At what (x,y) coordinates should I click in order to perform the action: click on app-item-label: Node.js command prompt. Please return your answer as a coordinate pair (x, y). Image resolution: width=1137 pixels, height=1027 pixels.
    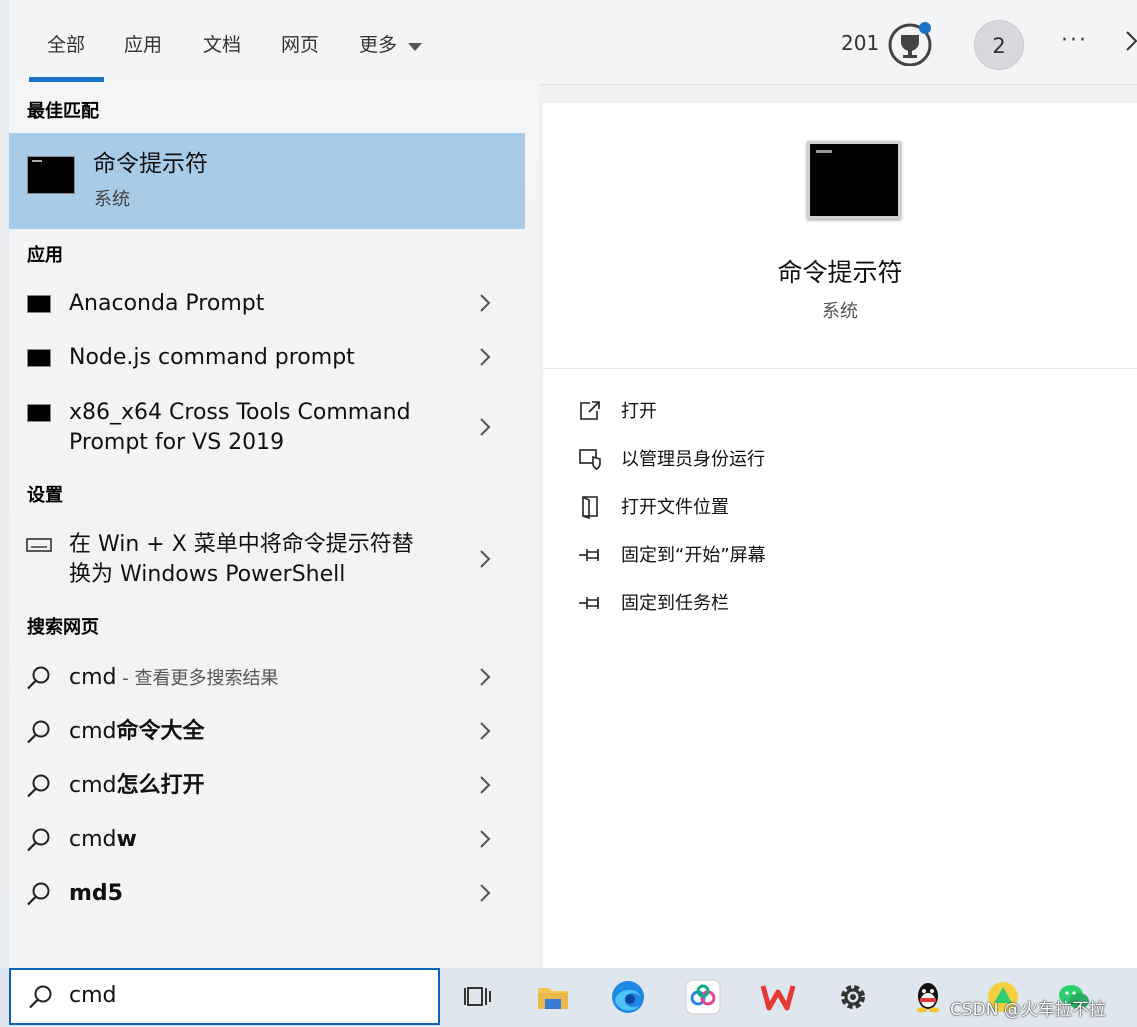
    Looking at the image, I should click on (212, 357).